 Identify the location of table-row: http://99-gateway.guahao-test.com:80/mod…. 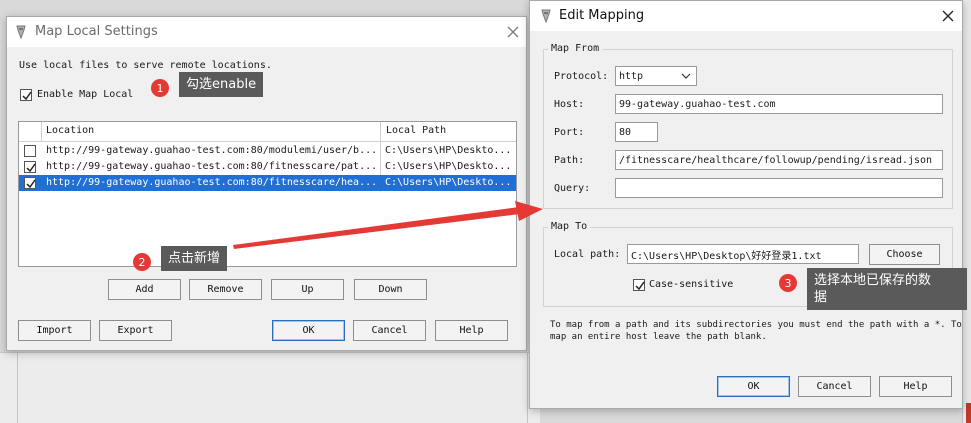
(267, 151).